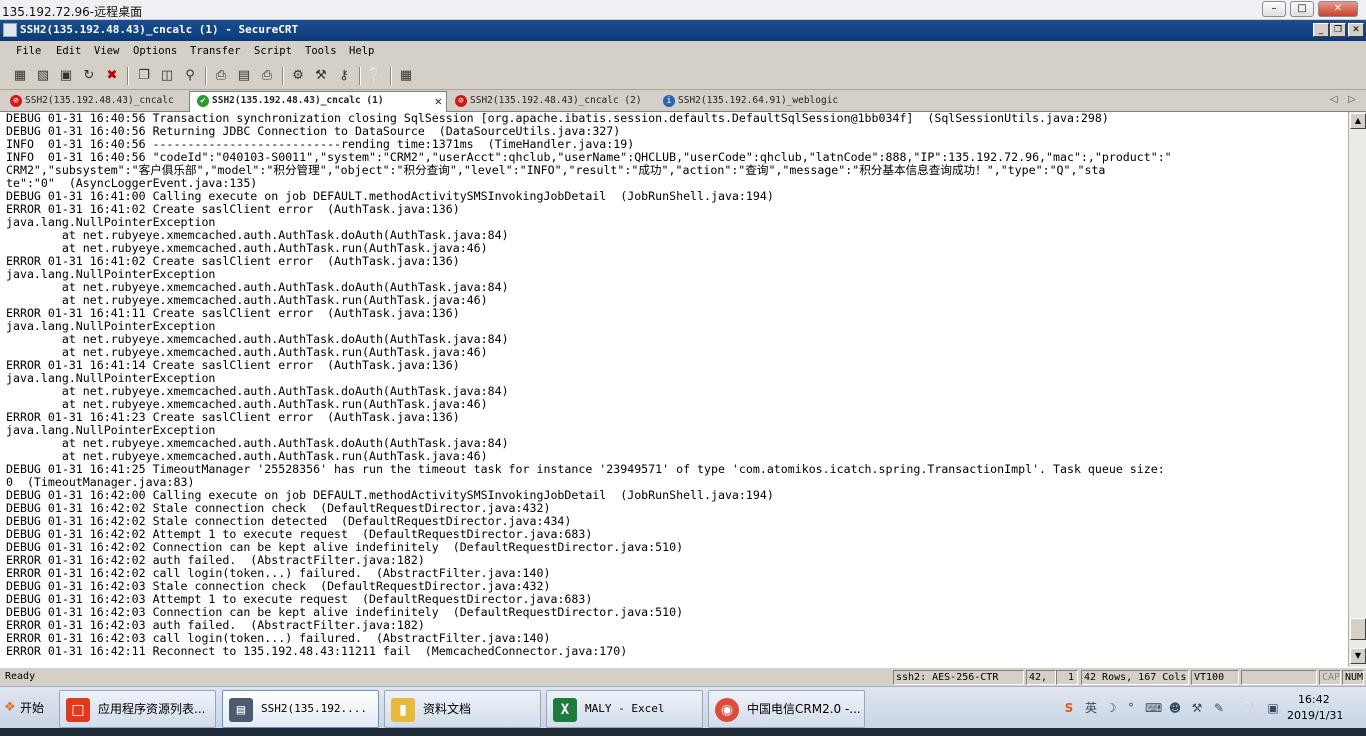 Image resolution: width=1366 pixels, height=736 pixels. I want to click on remote-desktop-title: 135.192.72.96-远程桌面, so click(72, 12).